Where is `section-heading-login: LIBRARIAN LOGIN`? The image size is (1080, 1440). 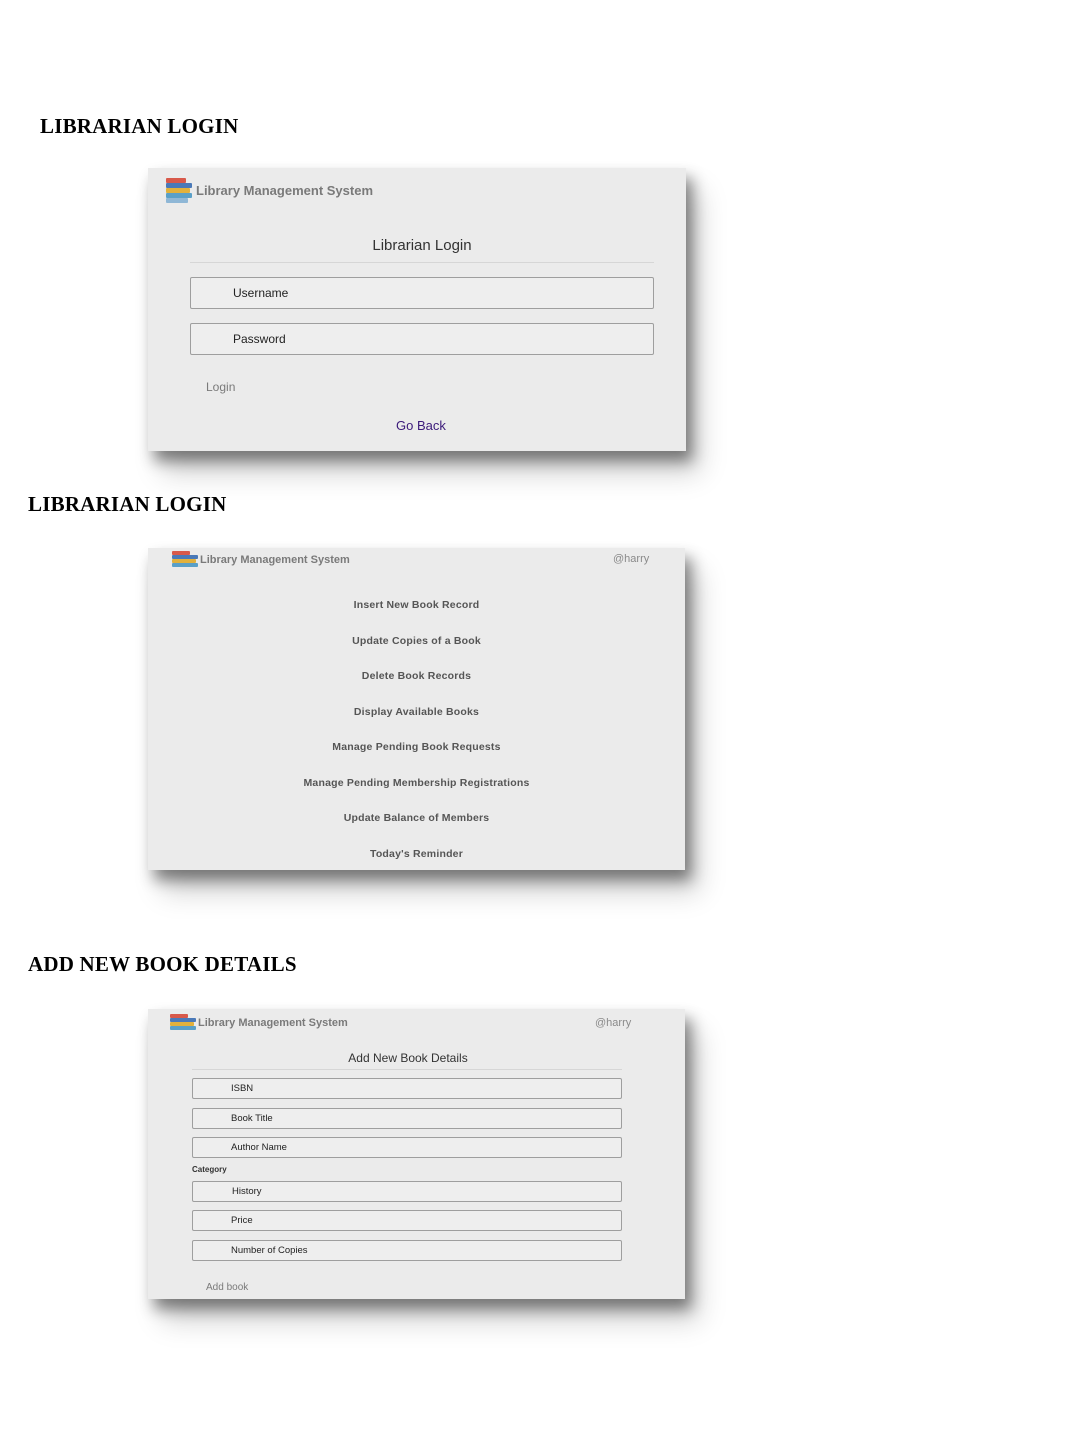
section-heading-login: LIBRARIAN LOGIN is located at coordinates (139, 126).